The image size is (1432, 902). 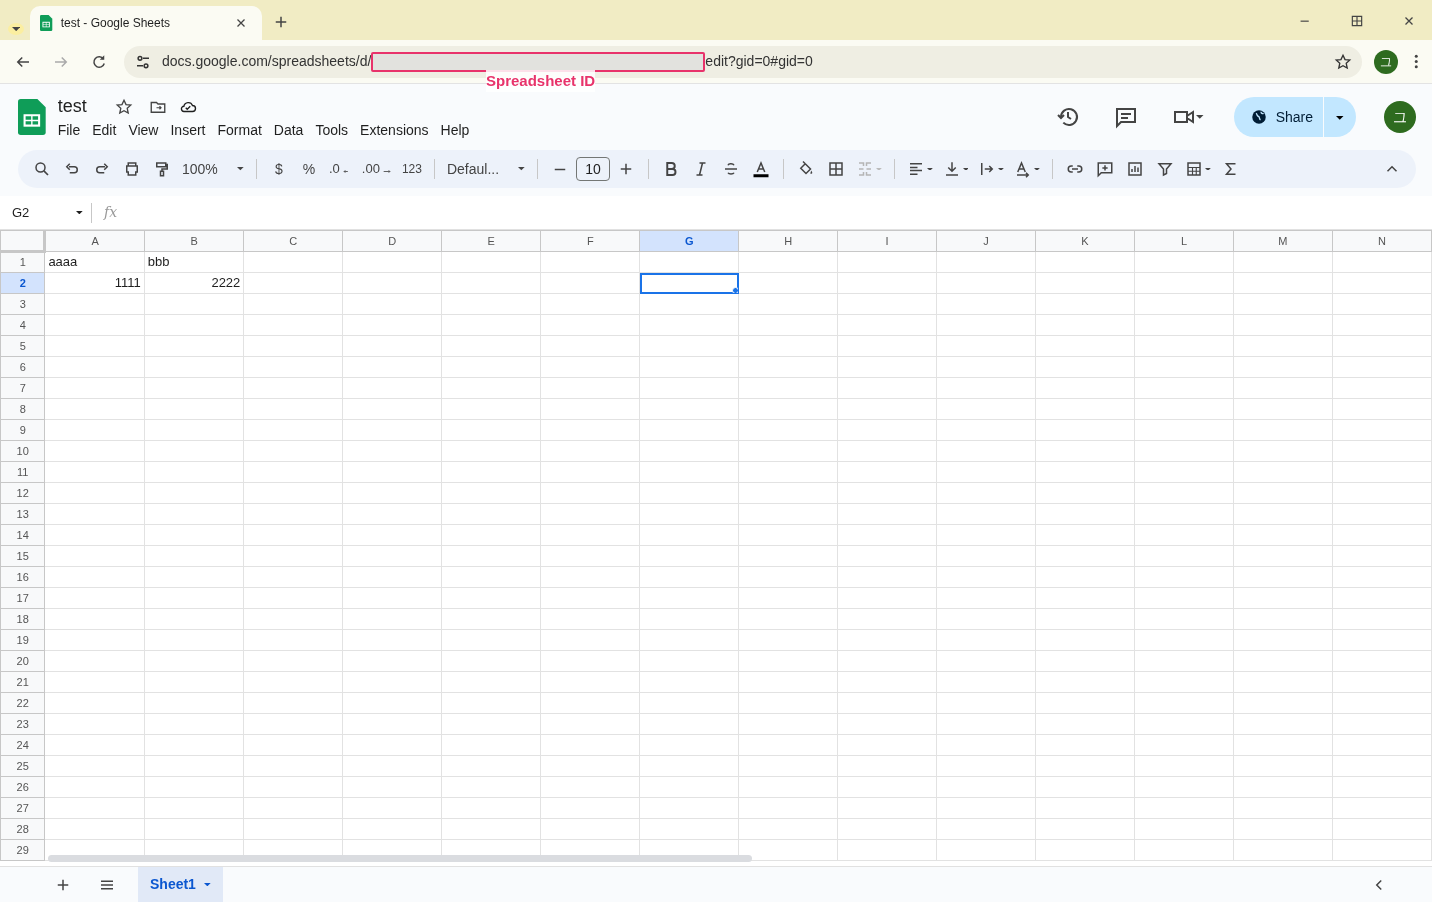 I want to click on row-header: 6, so click(x=22, y=367).